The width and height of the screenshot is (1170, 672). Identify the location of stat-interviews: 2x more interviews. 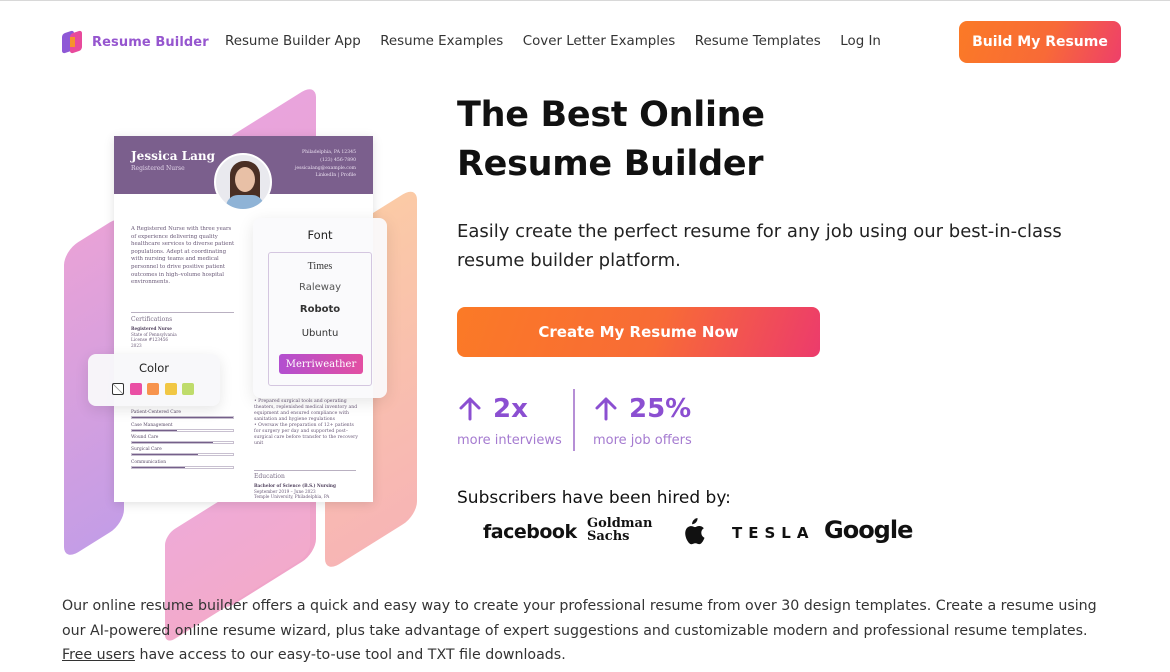
(509, 419).